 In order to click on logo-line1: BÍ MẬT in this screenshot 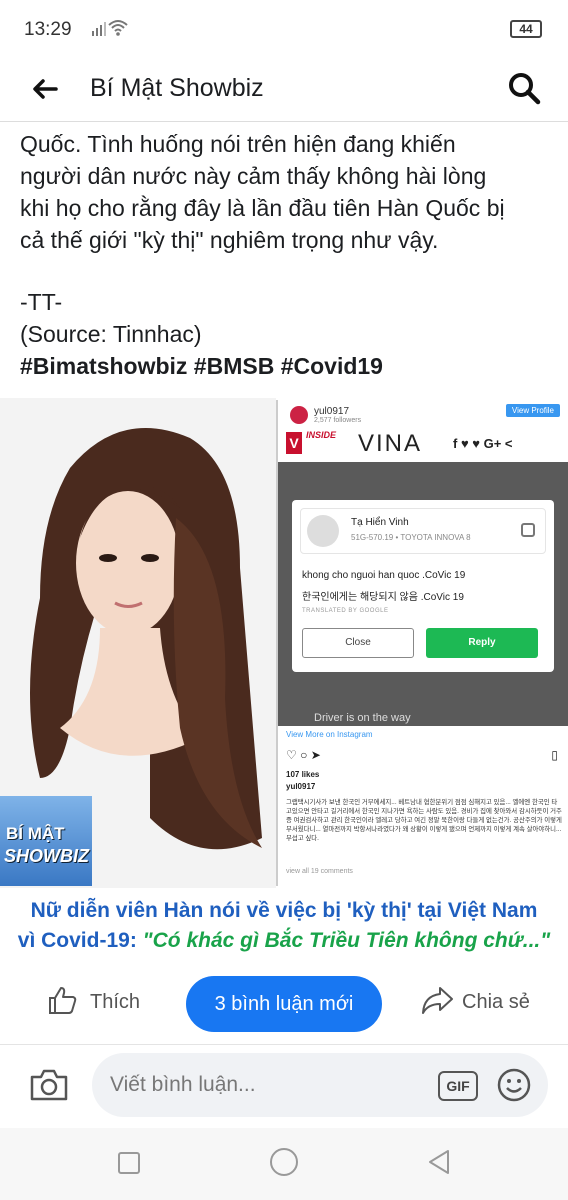, I will do `click(35, 833)`.